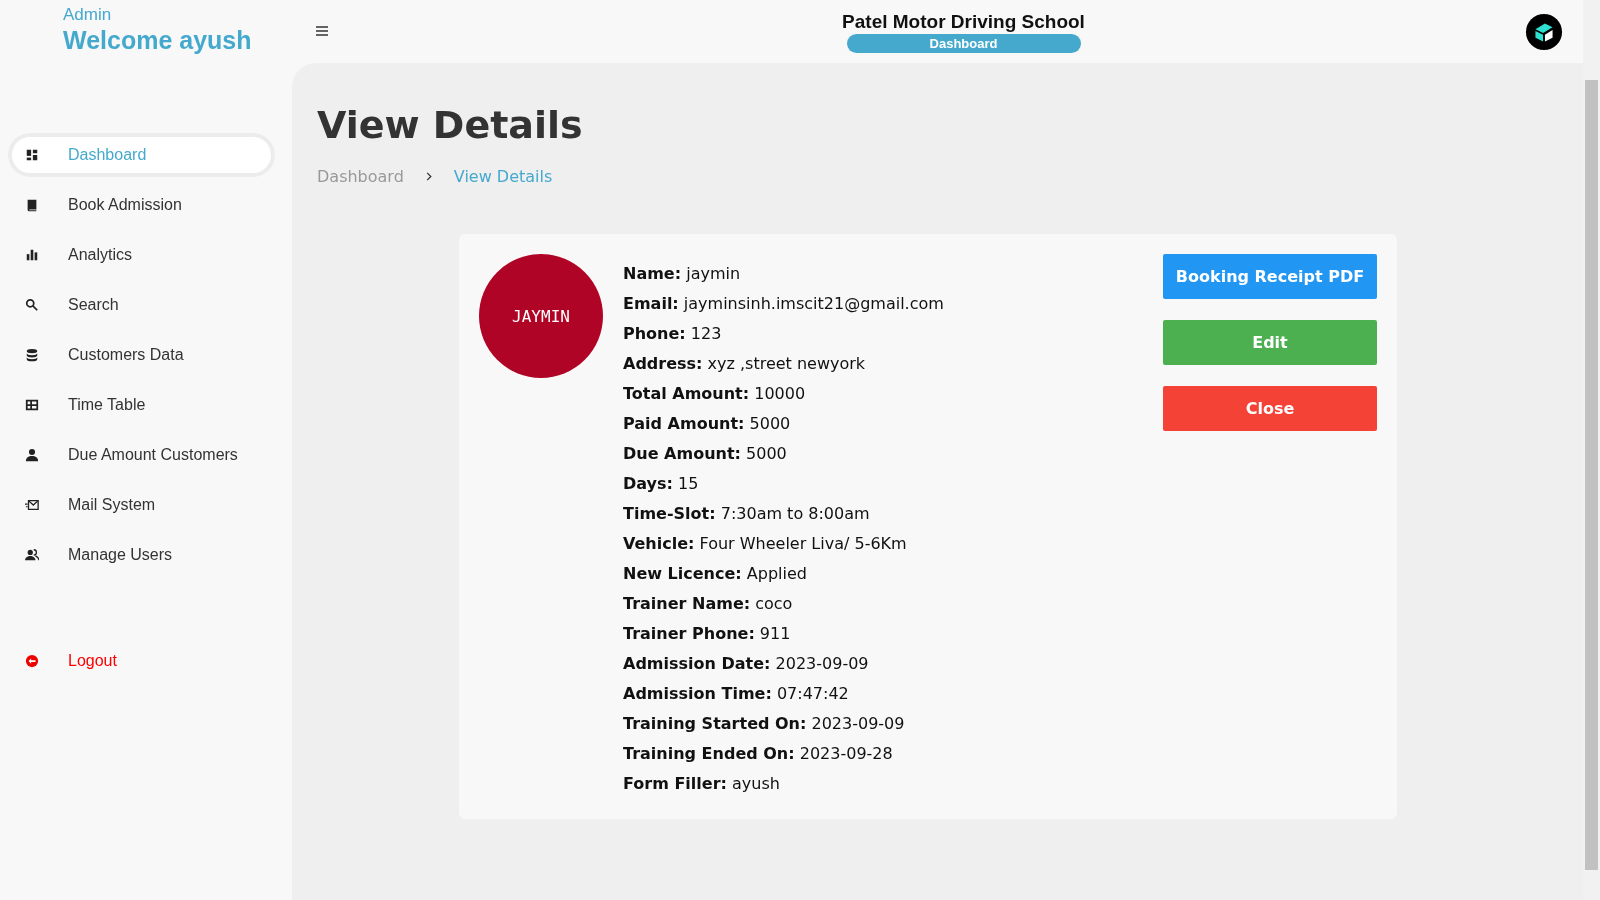 Image resolution: width=1600 pixels, height=900 pixels. I want to click on page-badge: Dashboard, so click(963, 43).